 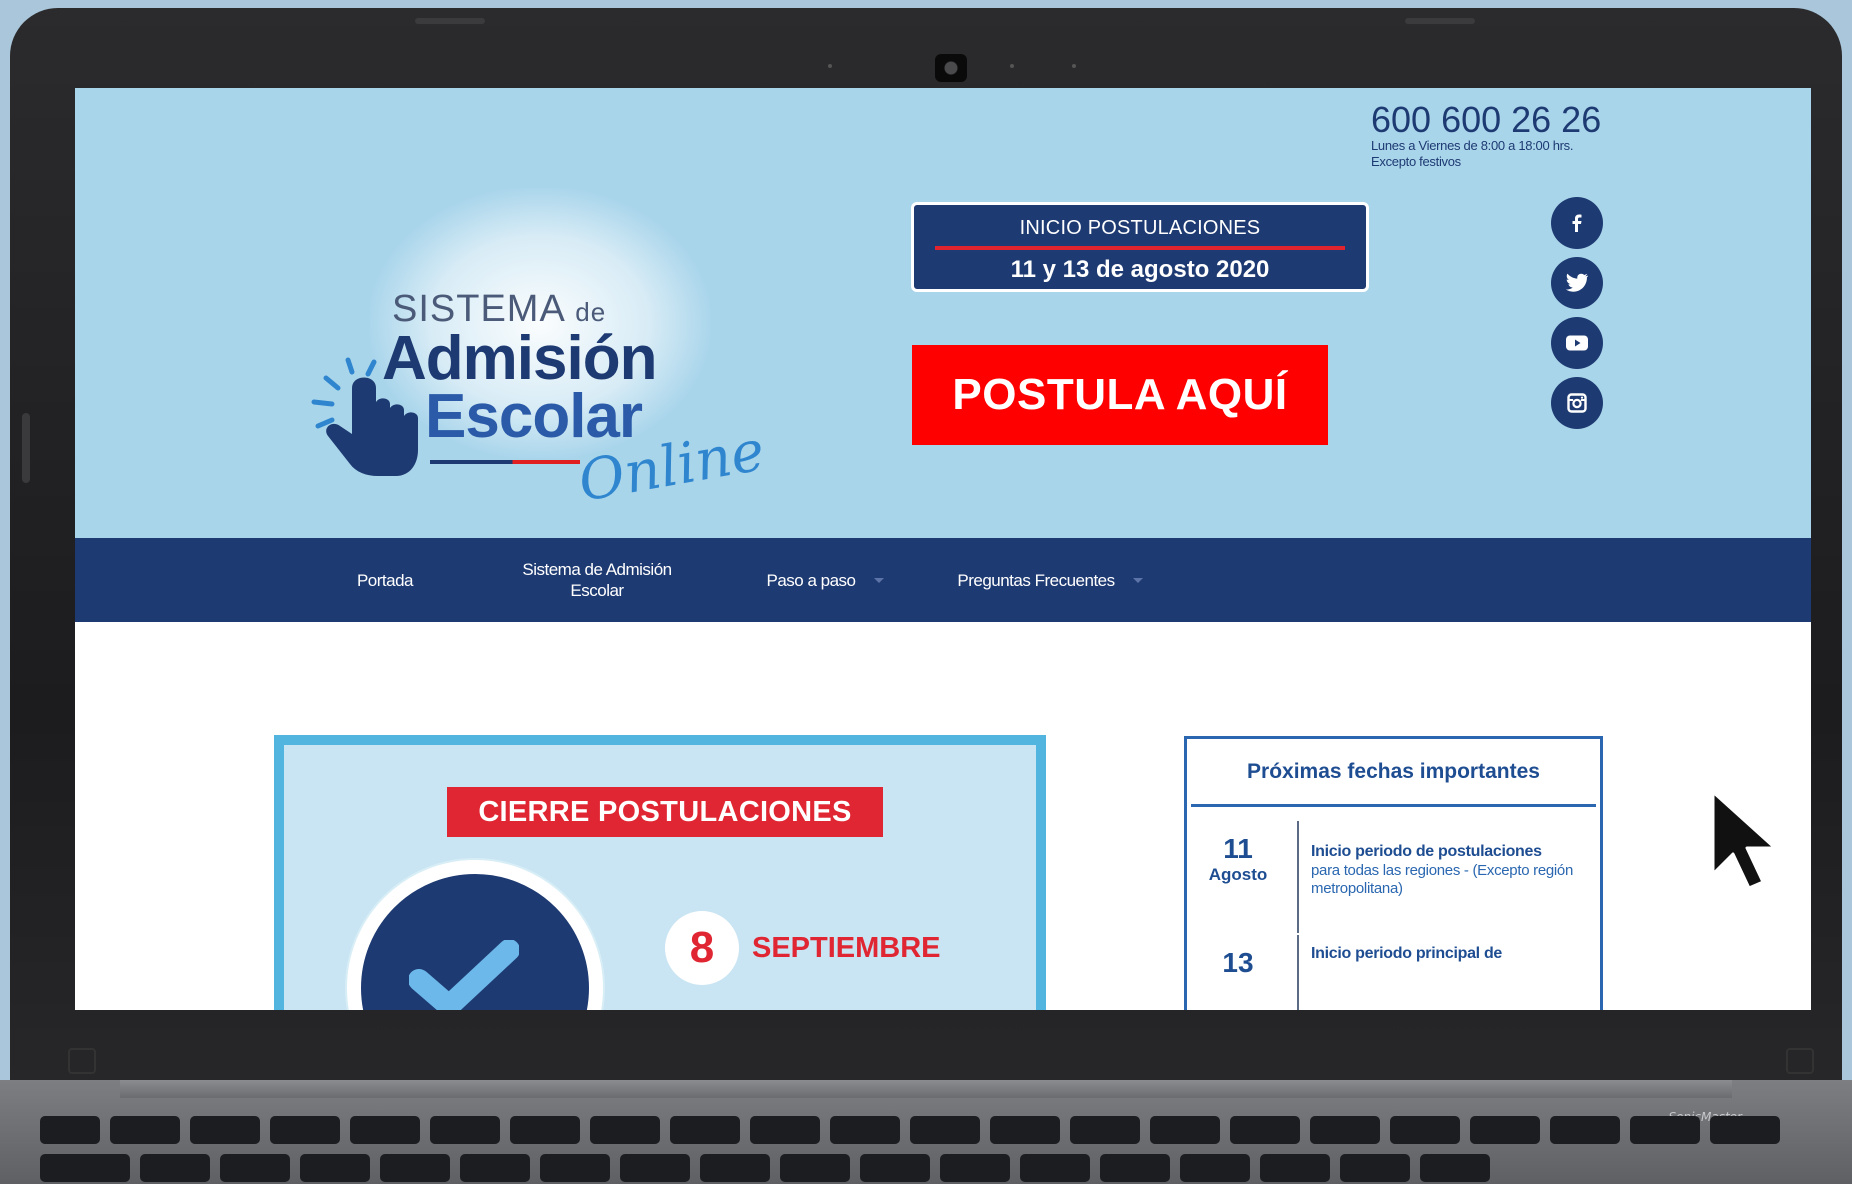 What do you see at coordinates (846, 948) in the screenshot?
I see `banner-month: SEPTIEMBRE` at bounding box center [846, 948].